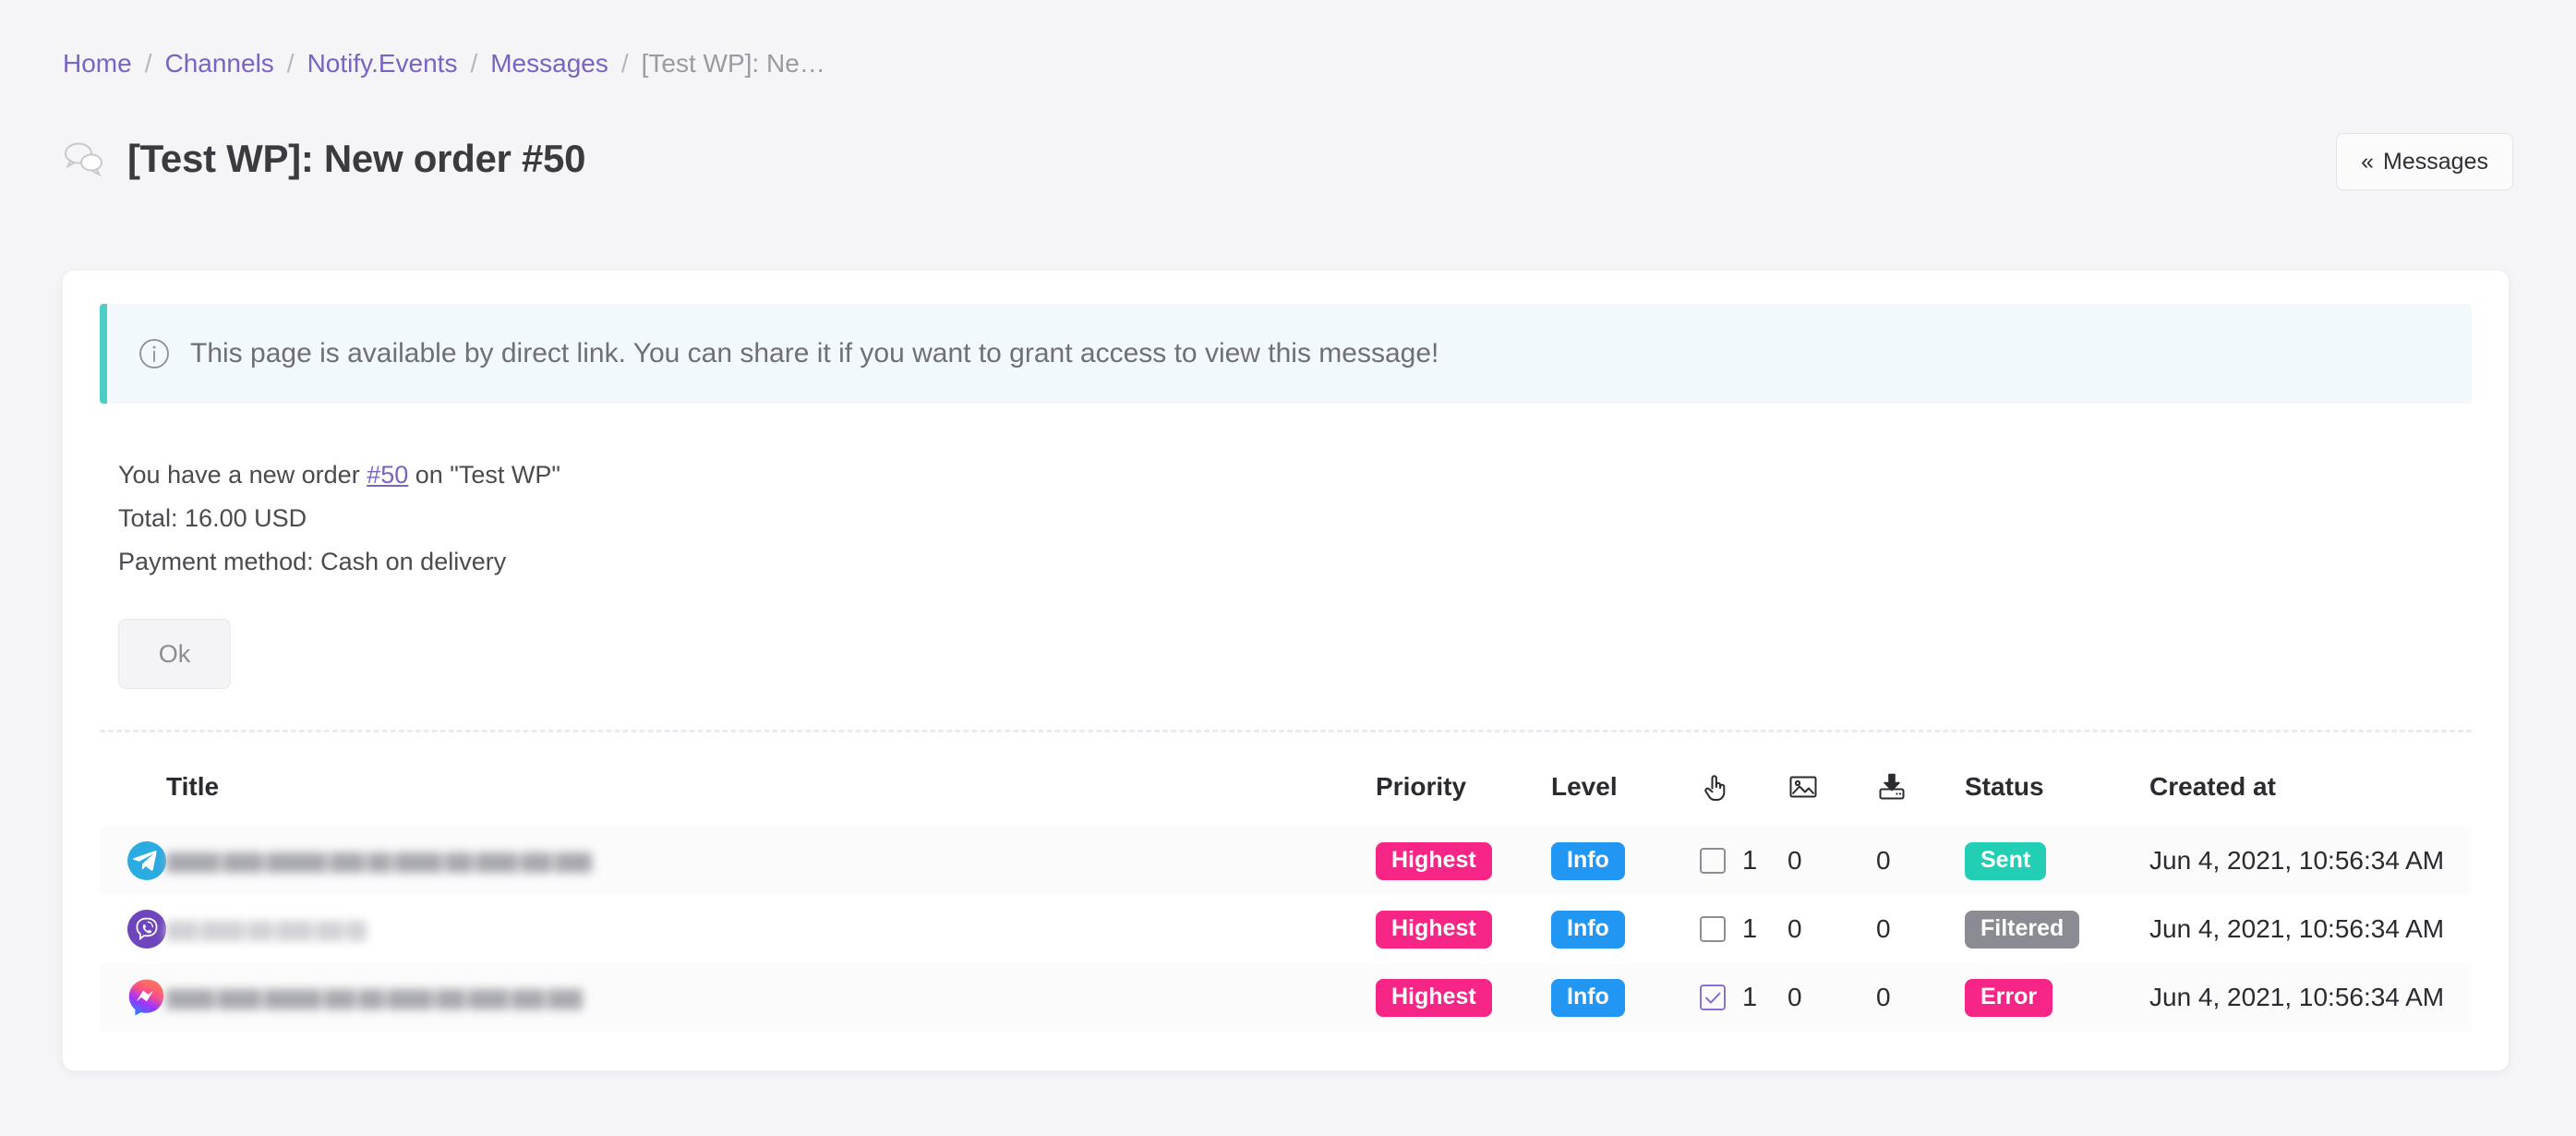 Image resolution: width=2576 pixels, height=1136 pixels. I want to click on column-header-images, so click(1832, 785).